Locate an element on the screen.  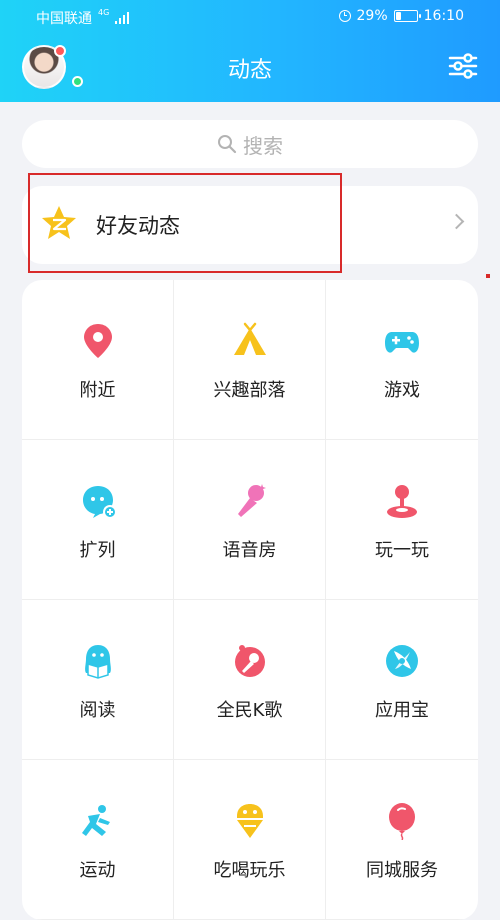
alarm-icon is located at coordinates (344, 16).